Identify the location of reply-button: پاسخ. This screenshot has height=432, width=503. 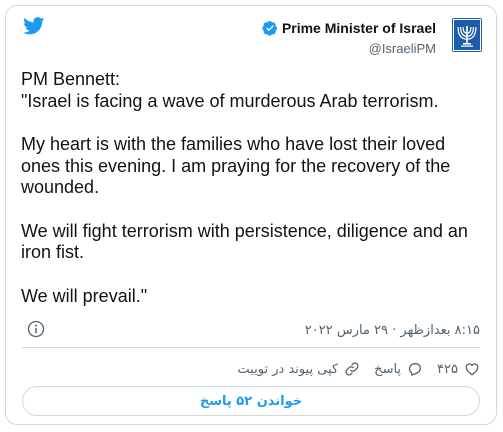
(398, 369).